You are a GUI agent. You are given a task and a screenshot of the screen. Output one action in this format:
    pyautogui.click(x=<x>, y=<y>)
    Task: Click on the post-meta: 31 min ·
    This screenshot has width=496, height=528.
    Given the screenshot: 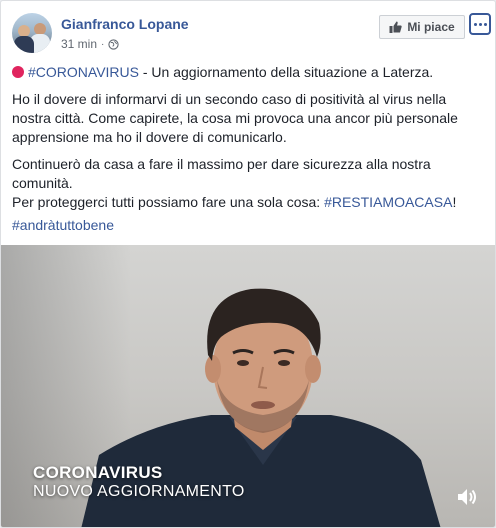 What is the action you would take?
    pyautogui.click(x=90, y=44)
    